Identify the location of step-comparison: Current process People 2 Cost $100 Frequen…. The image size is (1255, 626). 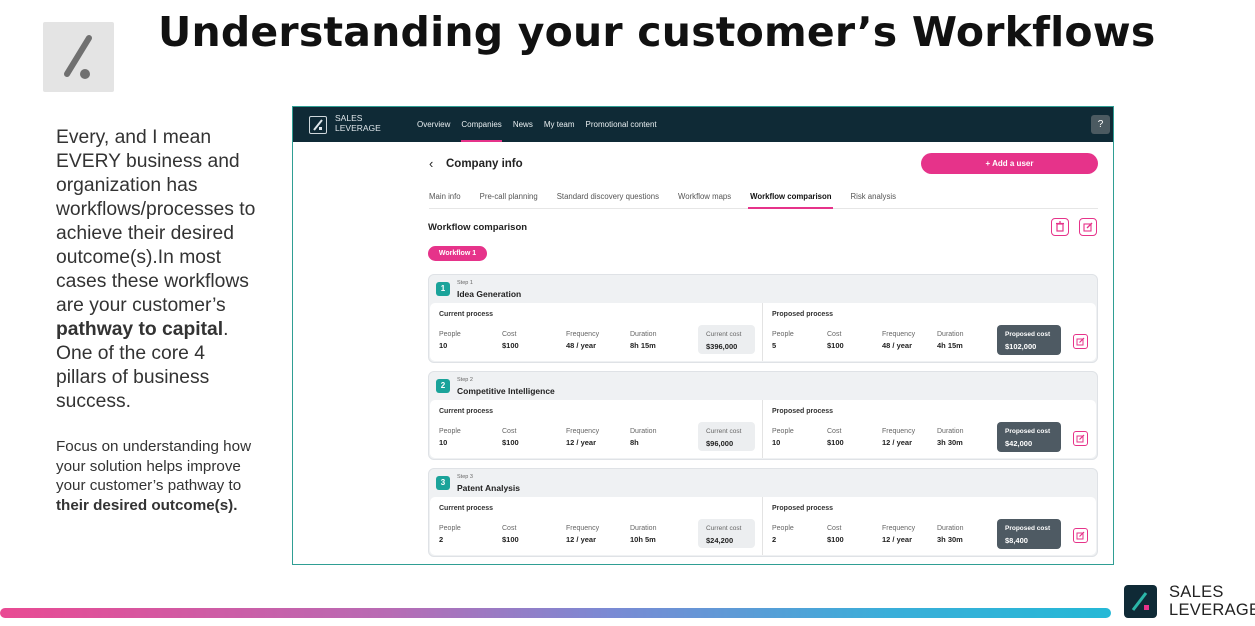
(763, 526).